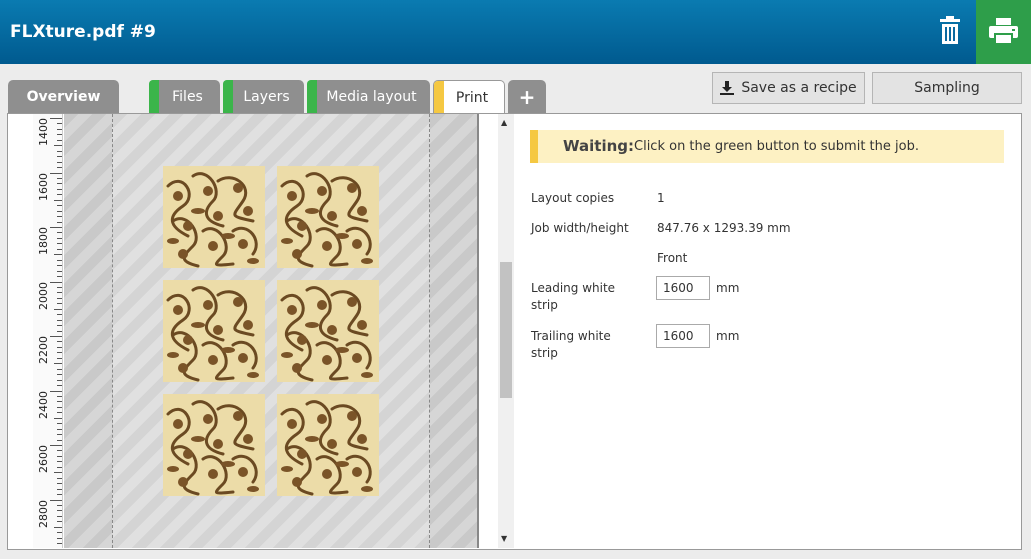  Describe the element at coordinates (43, 514) in the screenshot. I see `ruler-label: 2800` at that location.